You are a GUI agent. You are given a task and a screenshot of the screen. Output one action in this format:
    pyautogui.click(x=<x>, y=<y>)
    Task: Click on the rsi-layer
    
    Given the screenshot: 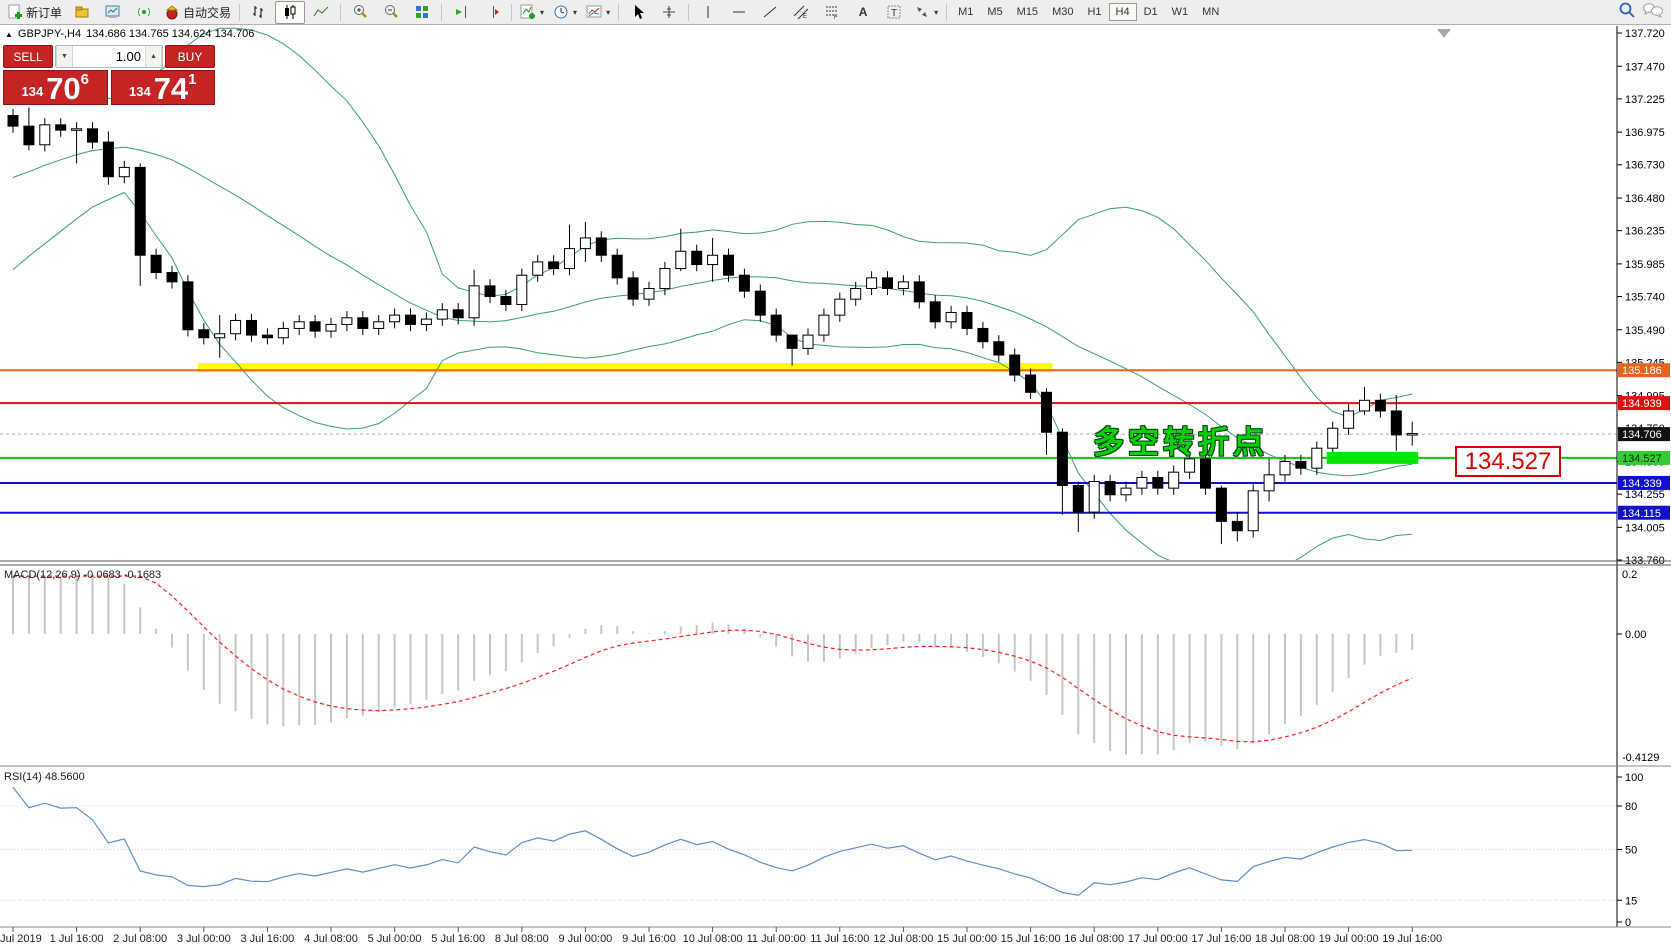 What is the action you would take?
    pyautogui.click(x=808, y=843)
    